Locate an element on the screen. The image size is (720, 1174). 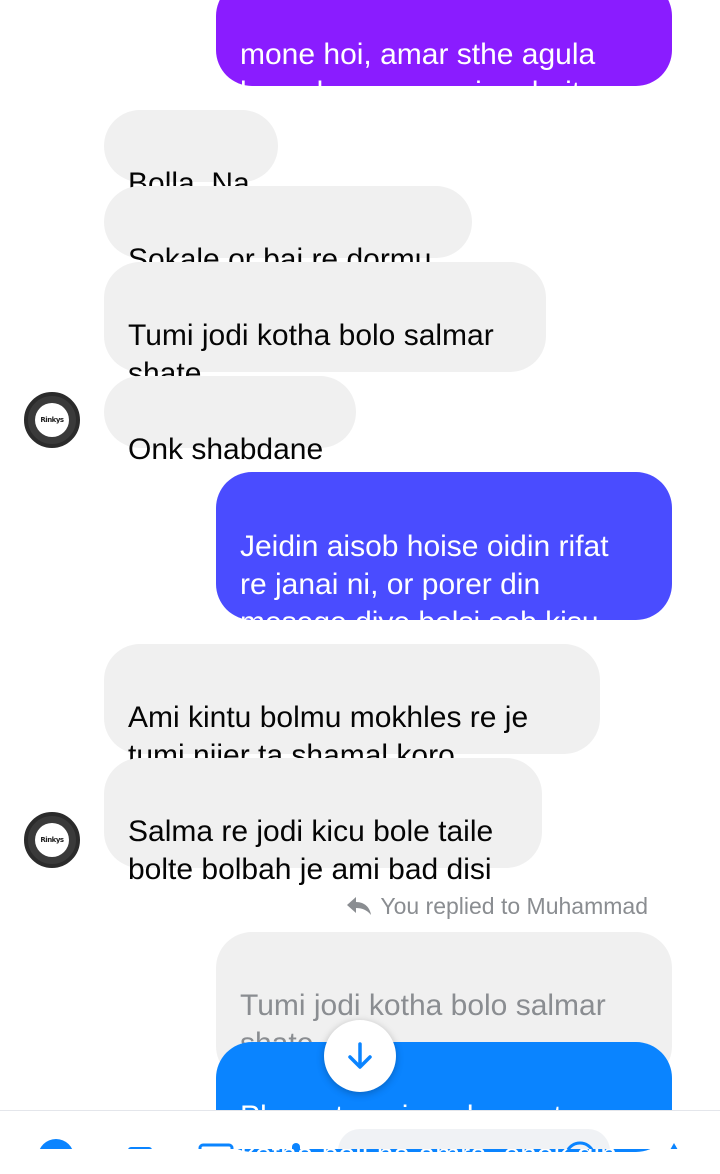
composer-bar is located at coordinates (360, 1129).